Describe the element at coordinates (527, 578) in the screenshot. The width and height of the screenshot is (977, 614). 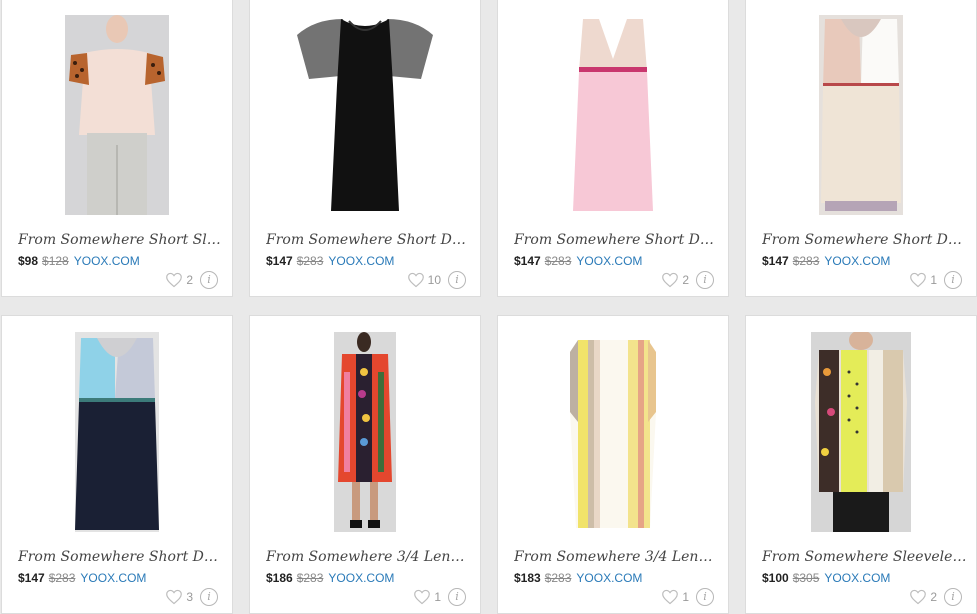
I see `sale-price: $183` at that location.